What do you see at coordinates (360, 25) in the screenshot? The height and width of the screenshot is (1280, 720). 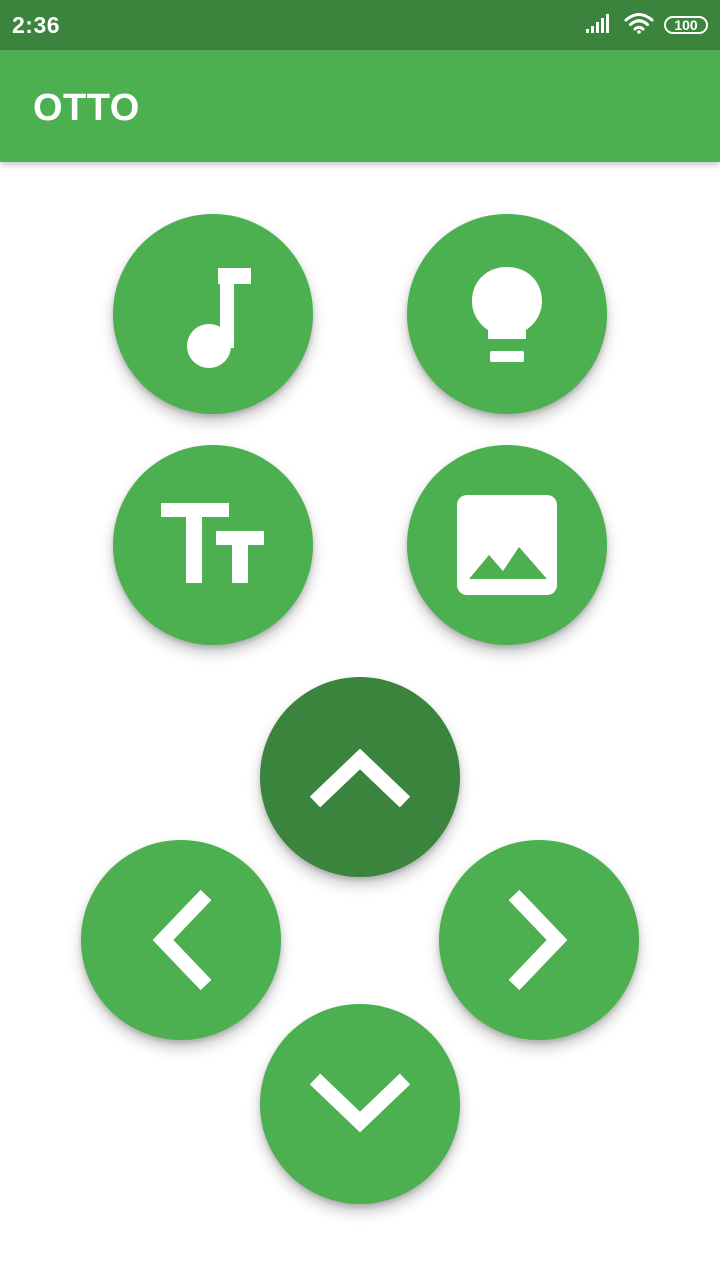 I see `status-bar: 2:36 100` at bounding box center [360, 25].